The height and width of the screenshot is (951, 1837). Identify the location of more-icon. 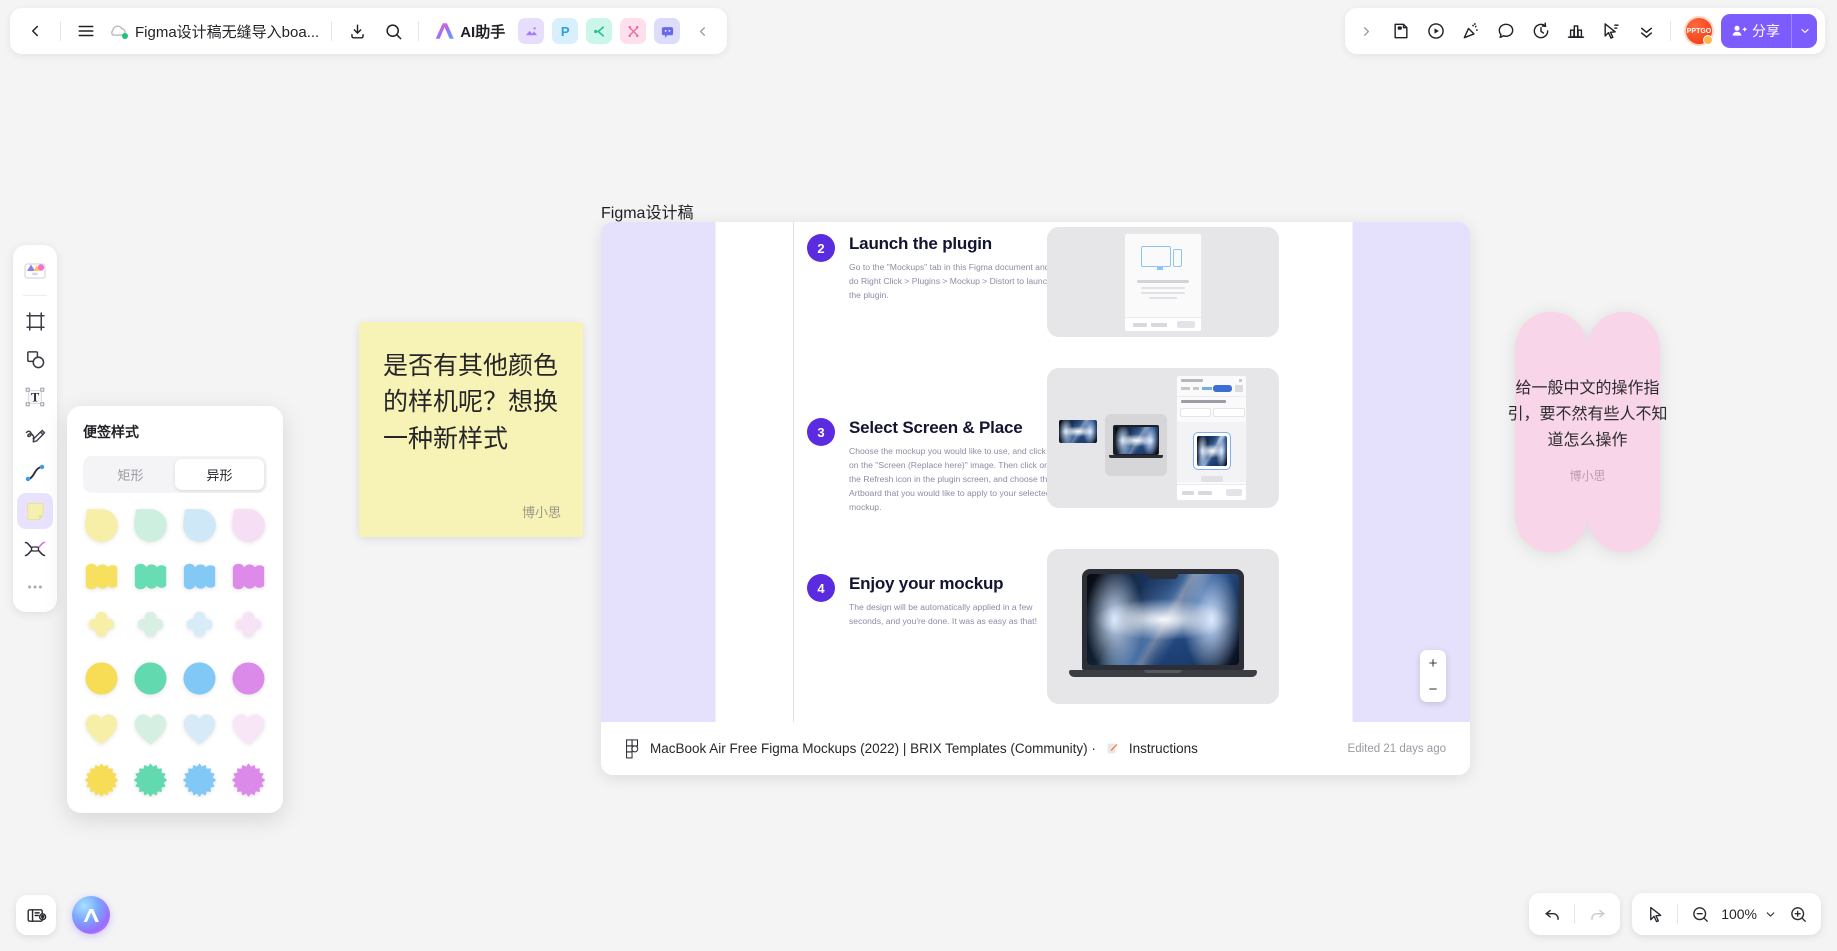
(35, 587).